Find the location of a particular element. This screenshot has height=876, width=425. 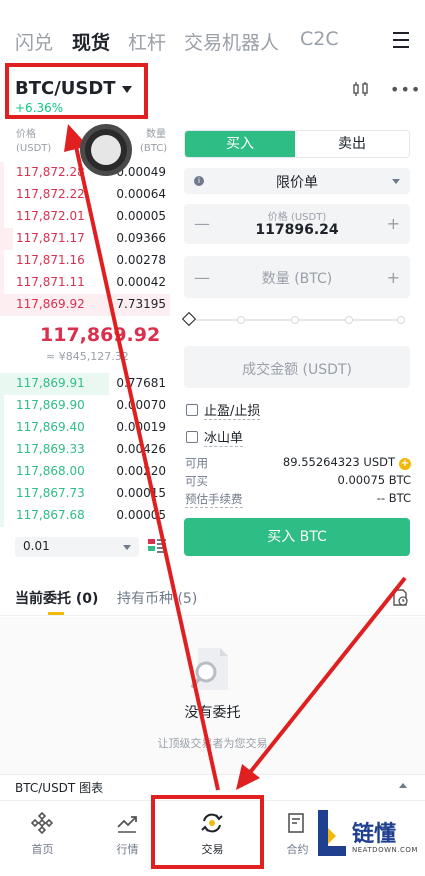

tab-holdings: 持有币种 (5) is located at coordinates (157, 598).